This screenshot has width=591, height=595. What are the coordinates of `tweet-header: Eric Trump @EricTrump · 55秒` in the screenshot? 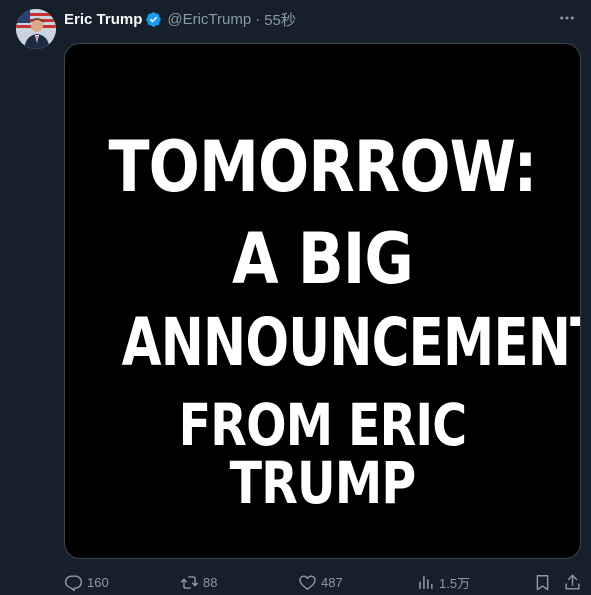 It's located at (180, 19).